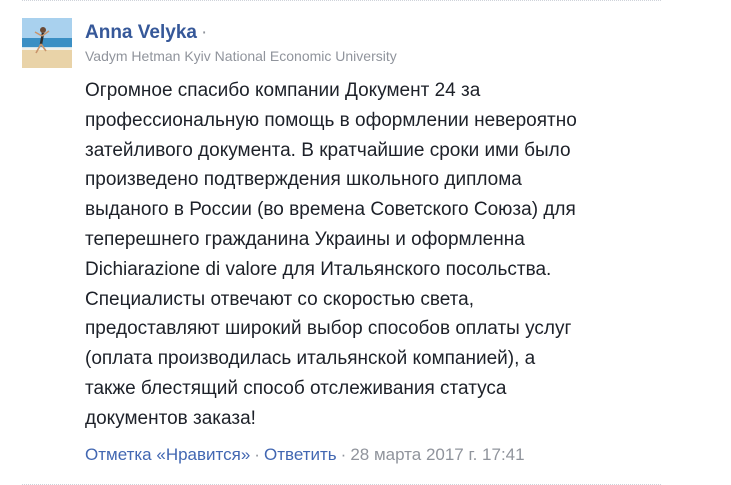 This screenshot has height=485, width=731. I want to click on avatar, so click(47, 43).